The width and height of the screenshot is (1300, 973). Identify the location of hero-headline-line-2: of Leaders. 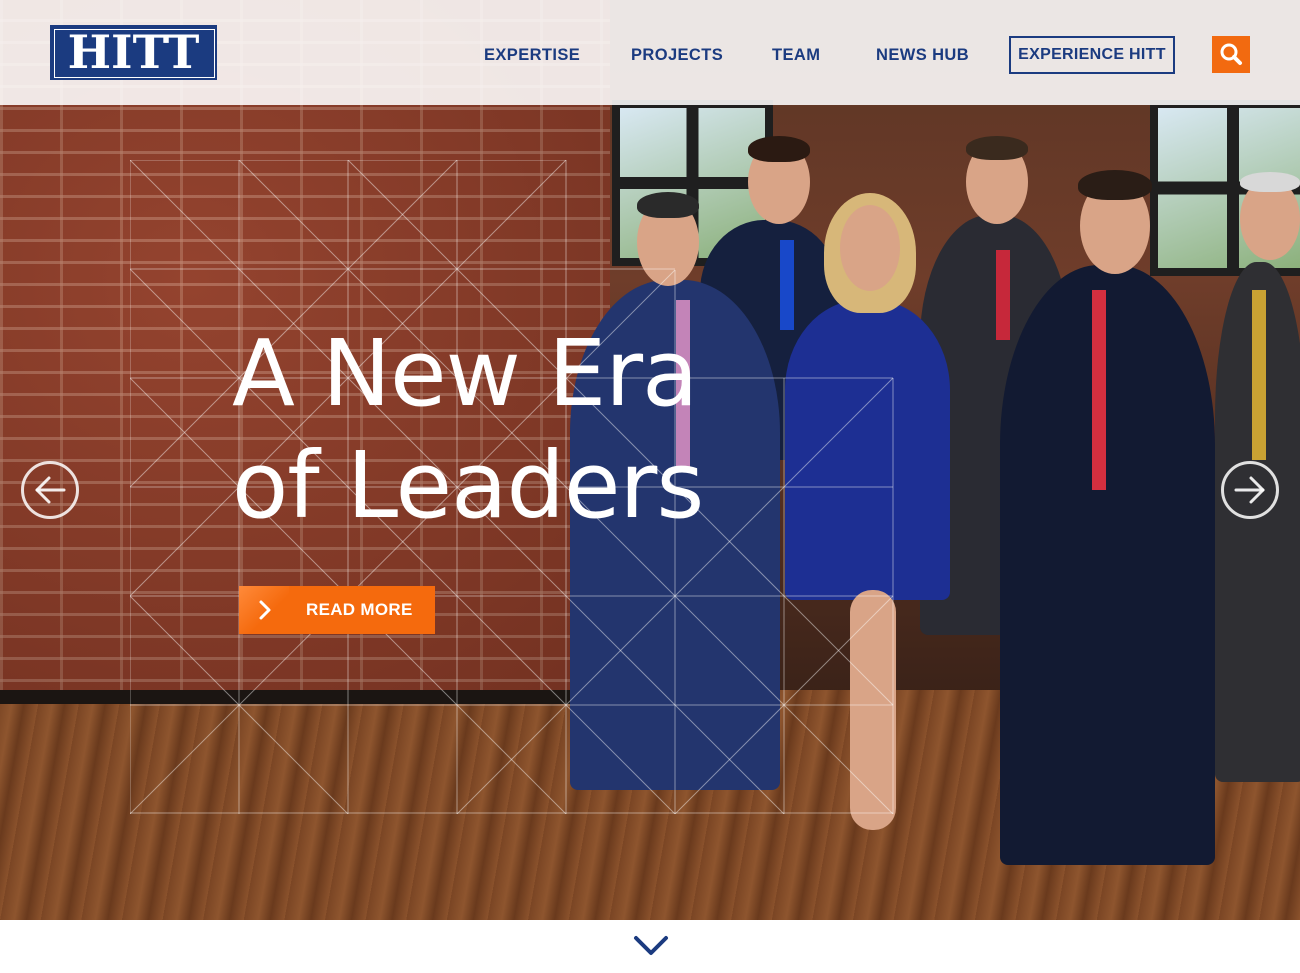
(468, 485).